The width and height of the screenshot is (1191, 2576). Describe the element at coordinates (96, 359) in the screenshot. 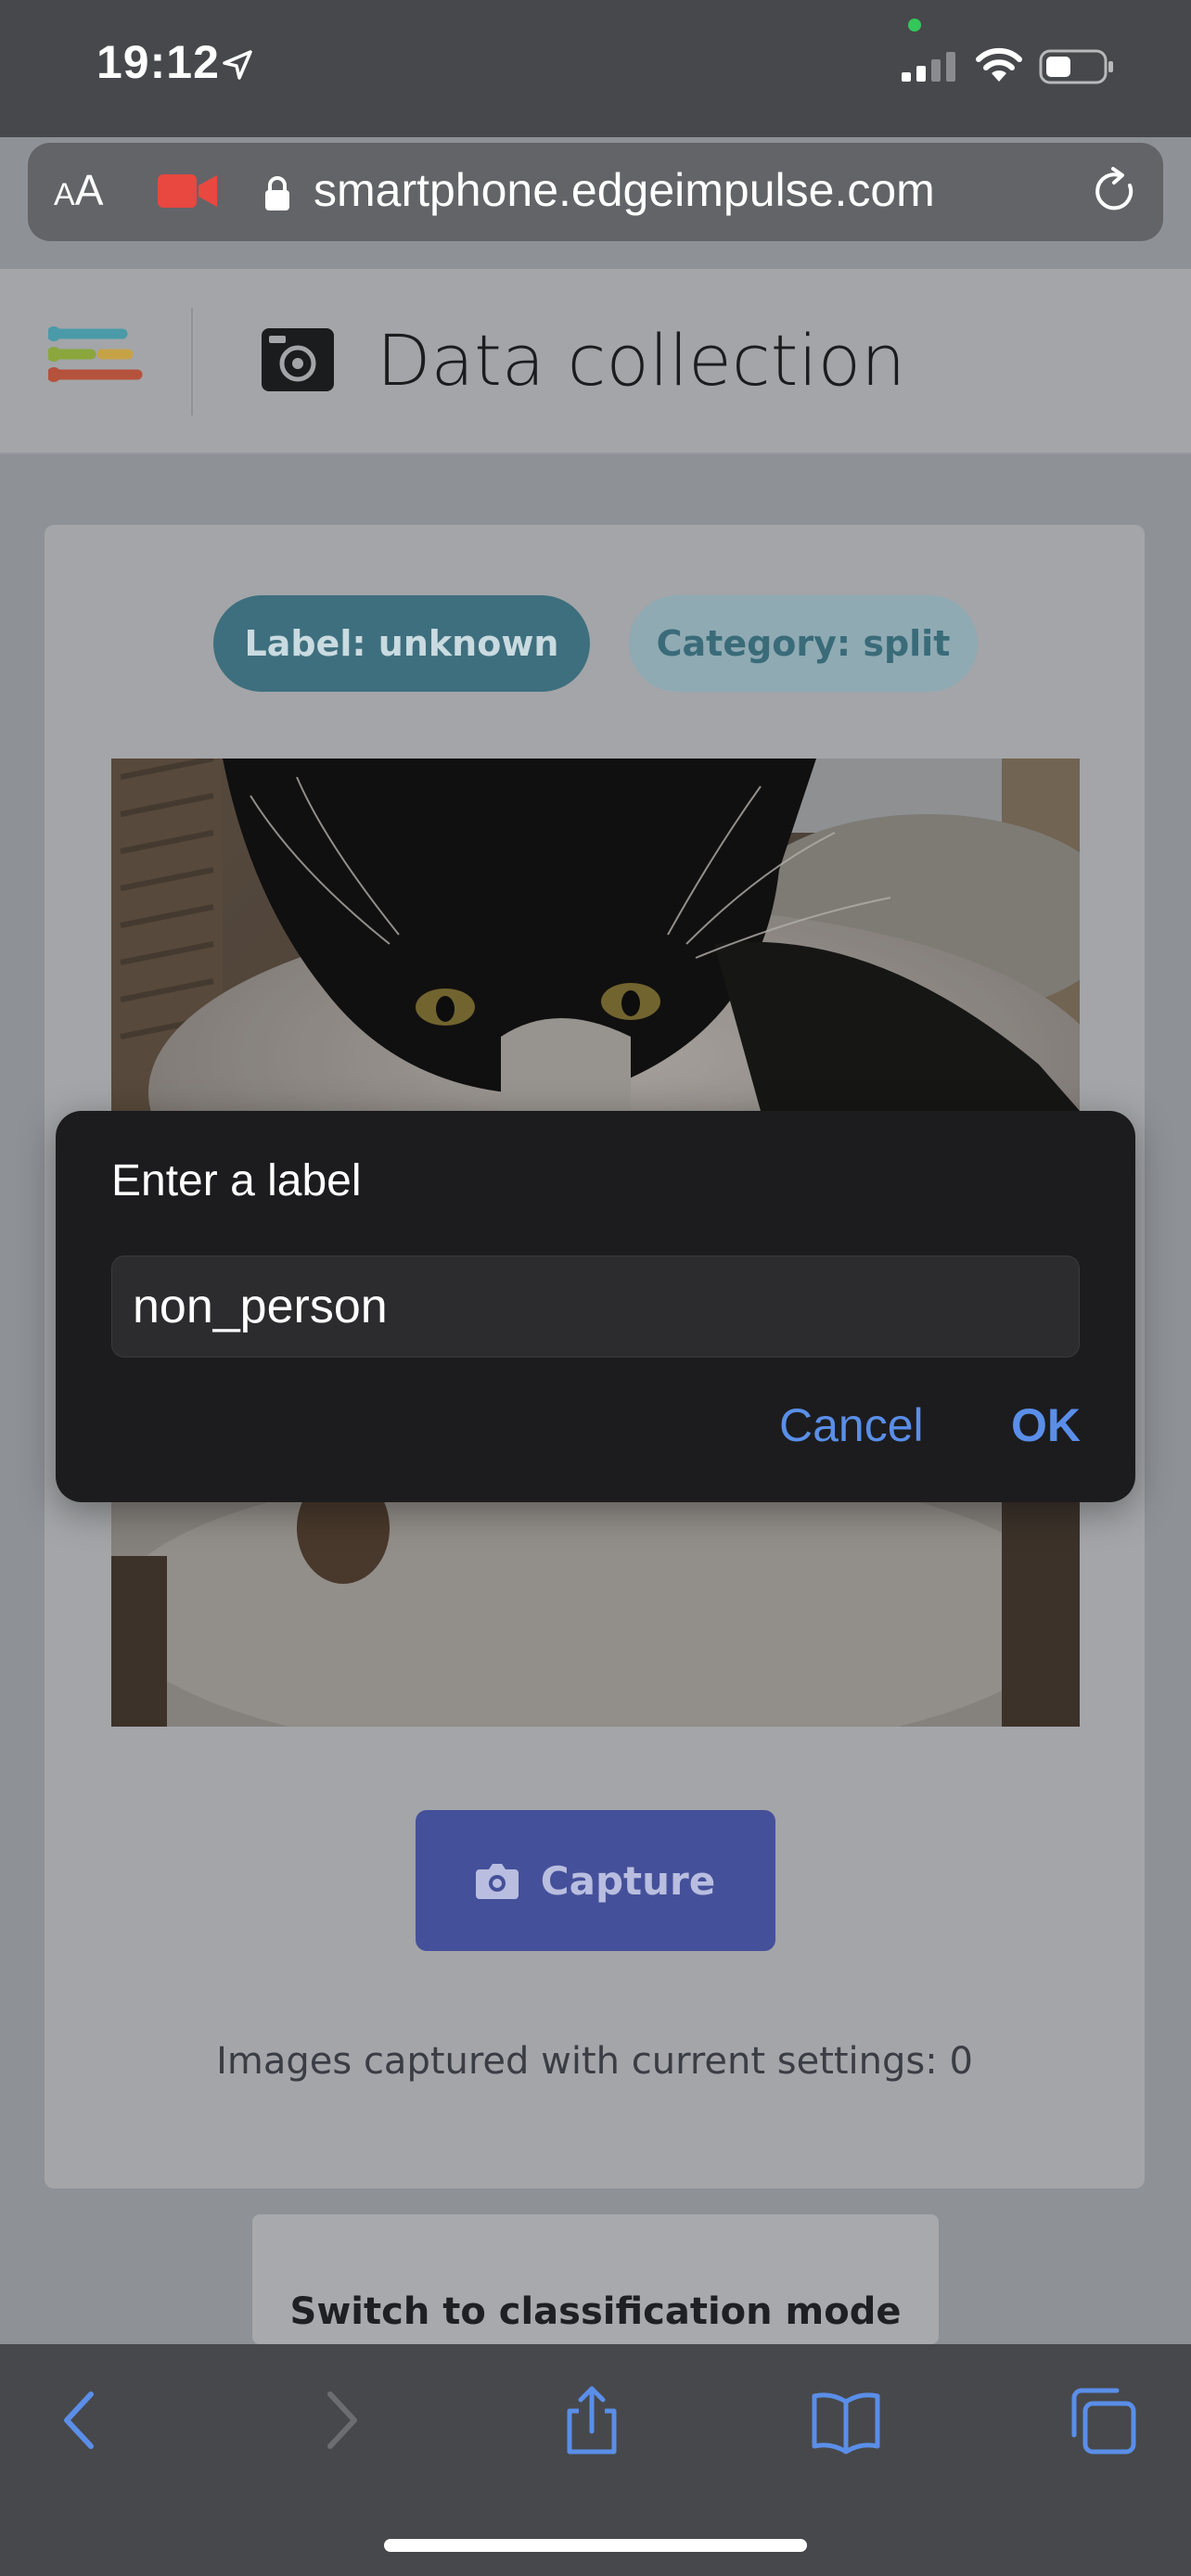

I see `edge-impulse-logo` at that location.